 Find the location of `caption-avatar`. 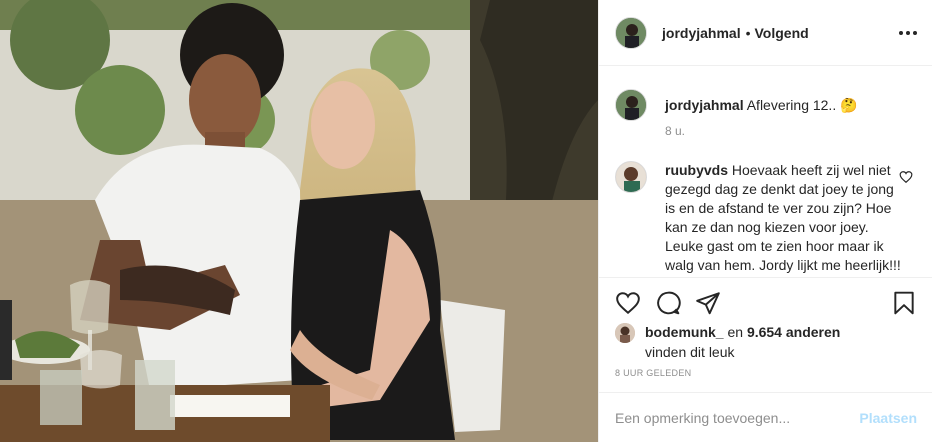

caption-avatar is located at coordinates (631, 105).